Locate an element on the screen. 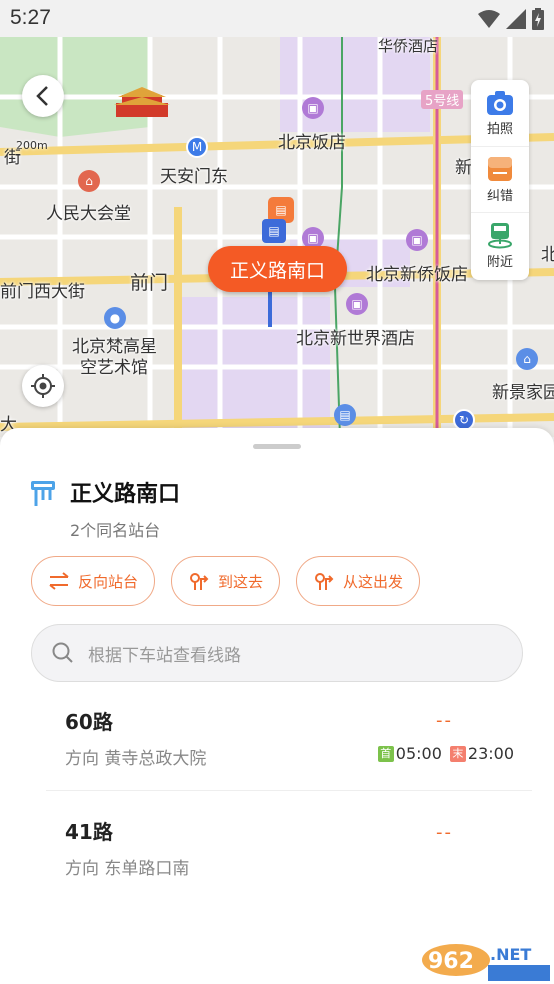 The width and height of the screenshot is (554, 984). tool-camera-label: 拍照 is located at coordinates (499, 129).